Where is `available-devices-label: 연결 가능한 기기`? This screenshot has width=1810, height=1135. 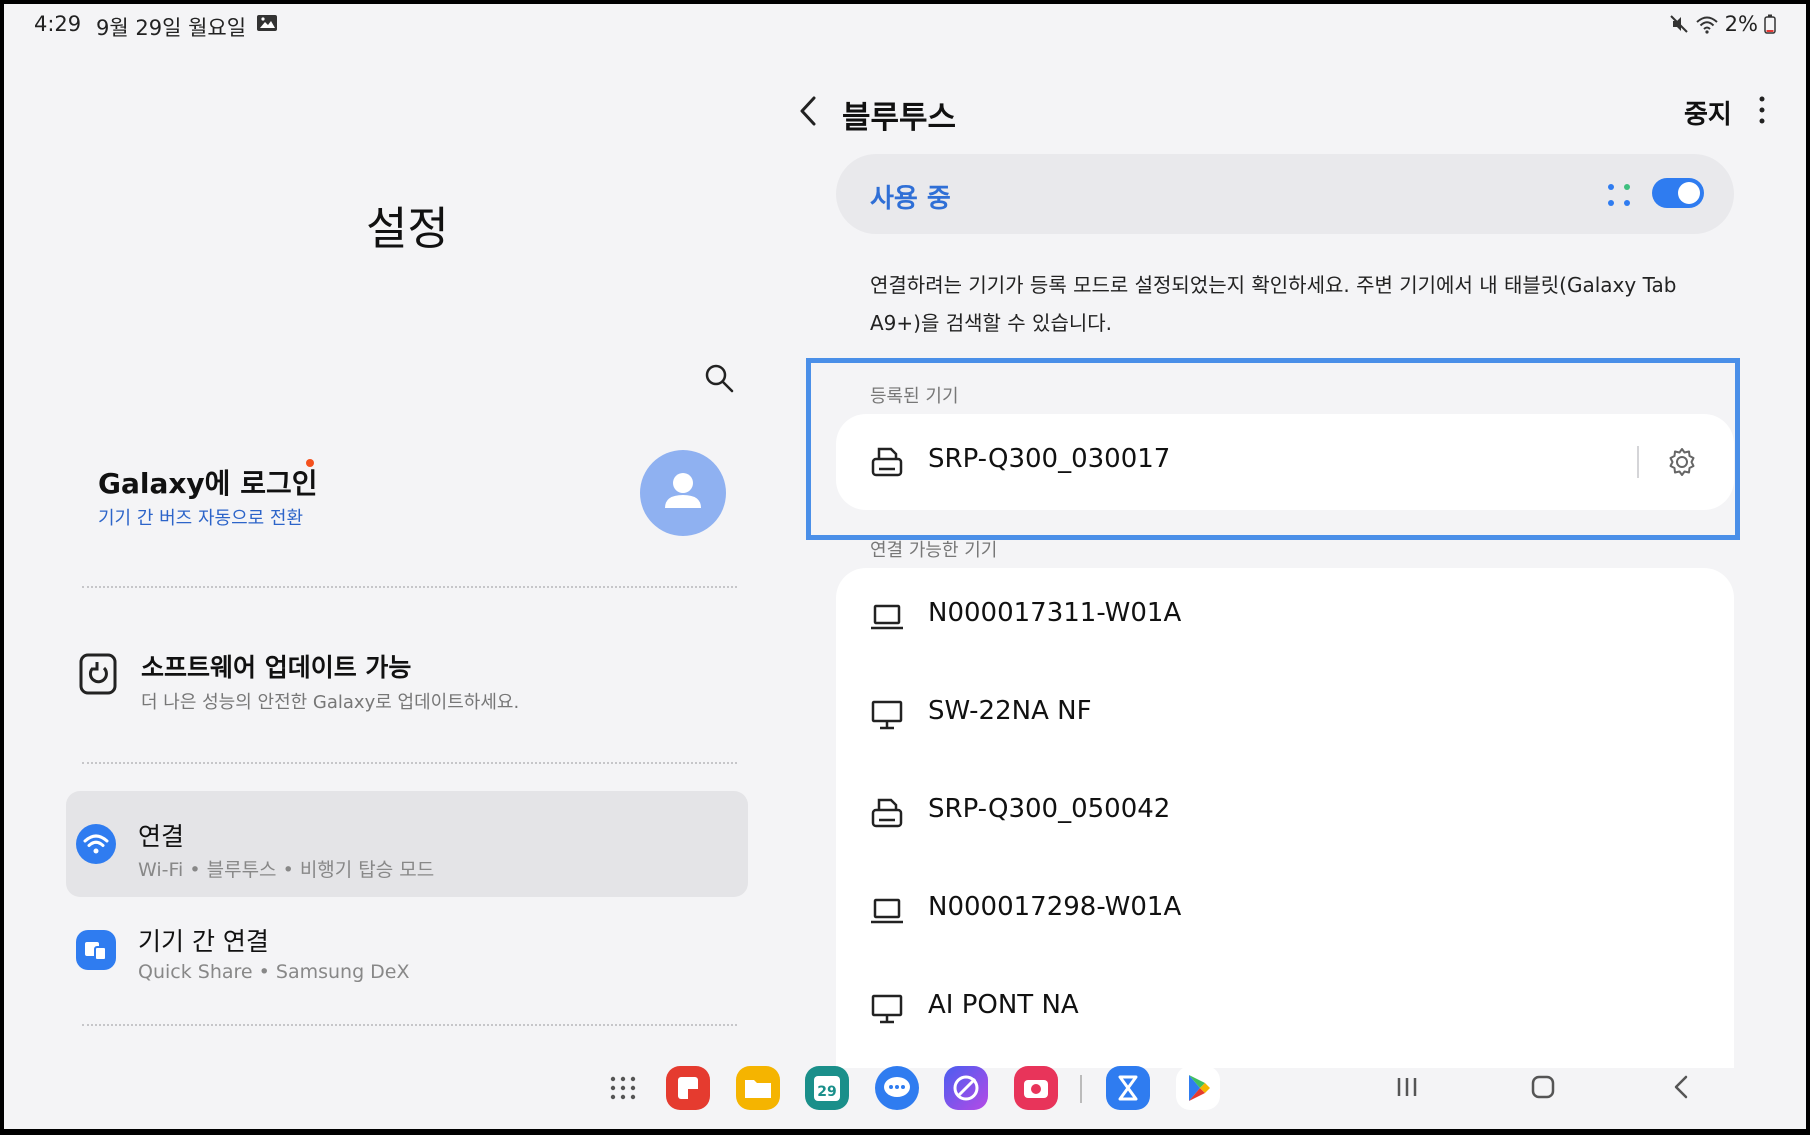 available-devices-label: 연결 가능한 기기 is located at coordinates (934, 550).